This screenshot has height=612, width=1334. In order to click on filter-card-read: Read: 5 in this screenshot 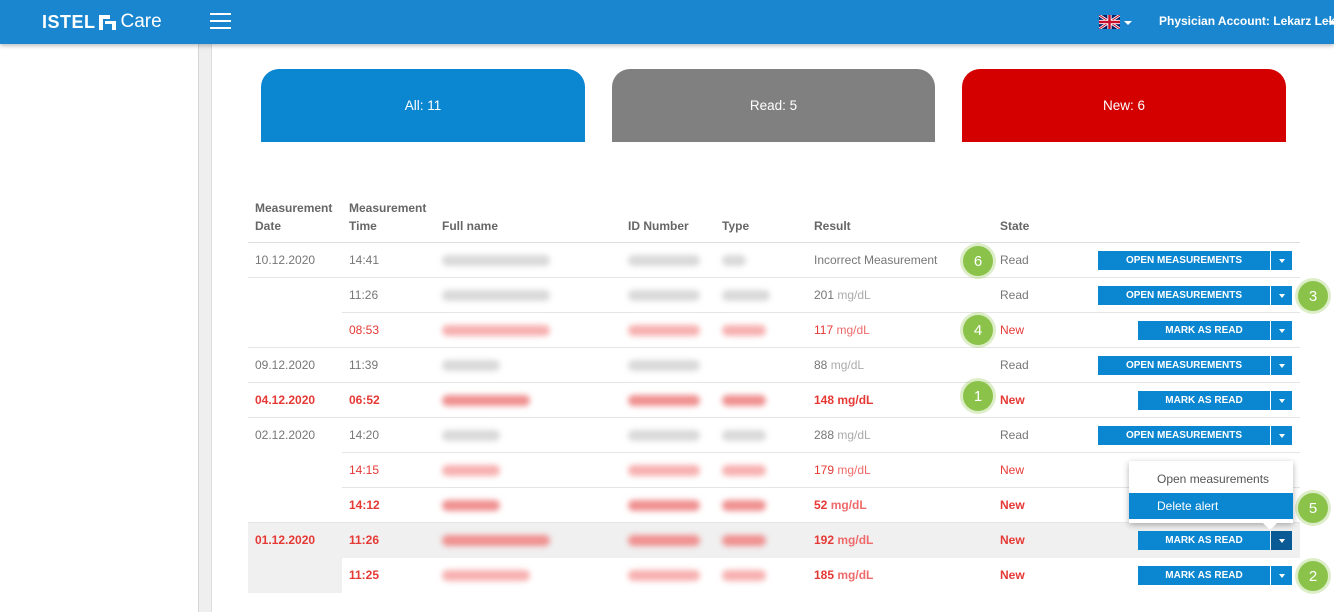, I will do `click(773, 105)`.